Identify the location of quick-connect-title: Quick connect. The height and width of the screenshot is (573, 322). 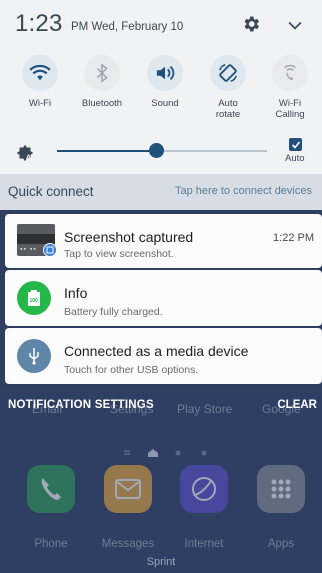
(51, 191).